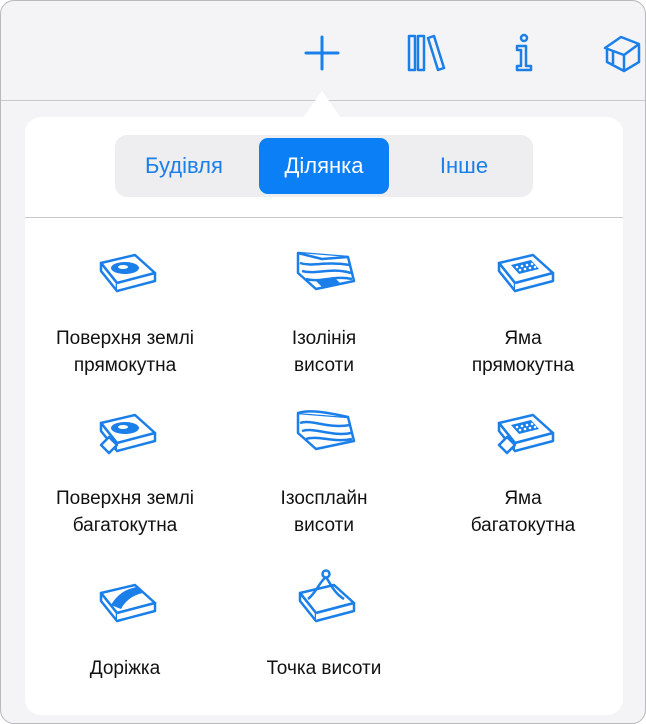 The image size is (646, 724). I want to click on library-icon, so click(426, 53).